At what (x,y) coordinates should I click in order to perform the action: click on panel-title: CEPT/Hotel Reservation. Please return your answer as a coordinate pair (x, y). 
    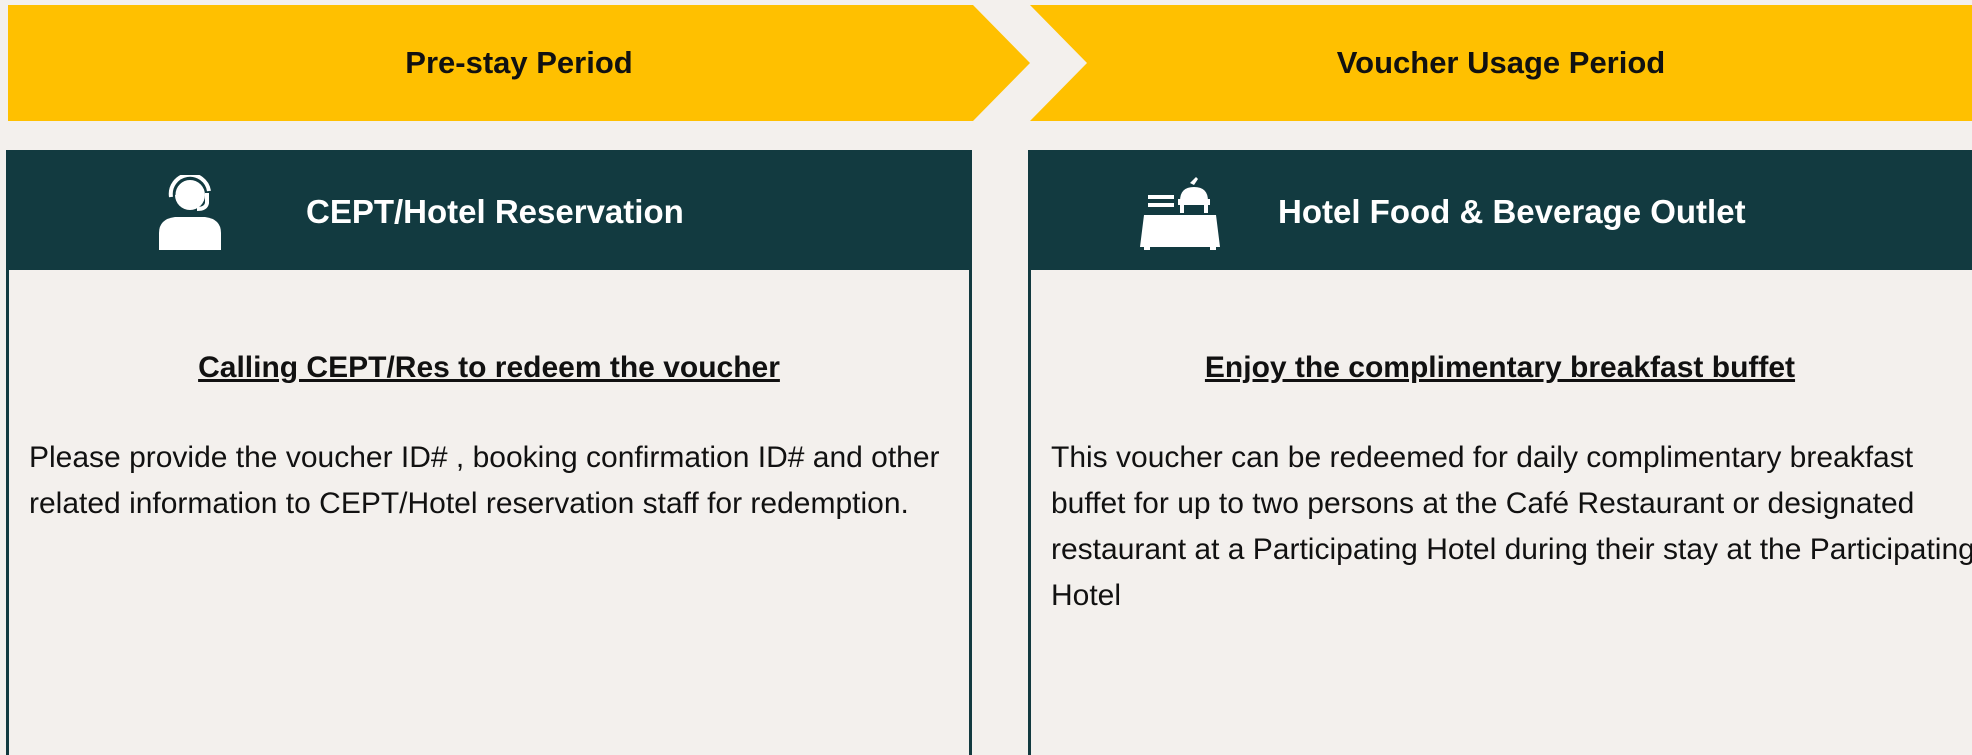
    Looking at the image, I should click on (495, 211).